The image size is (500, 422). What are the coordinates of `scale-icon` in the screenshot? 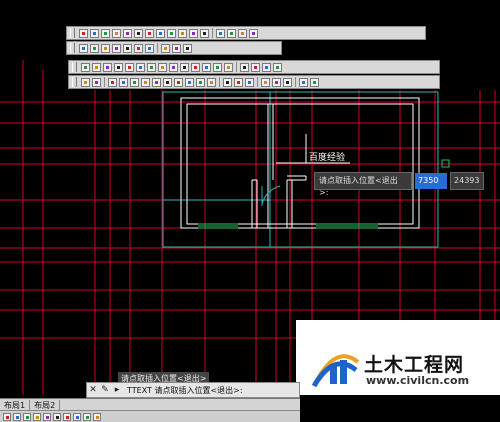 It's located at (195, 67).